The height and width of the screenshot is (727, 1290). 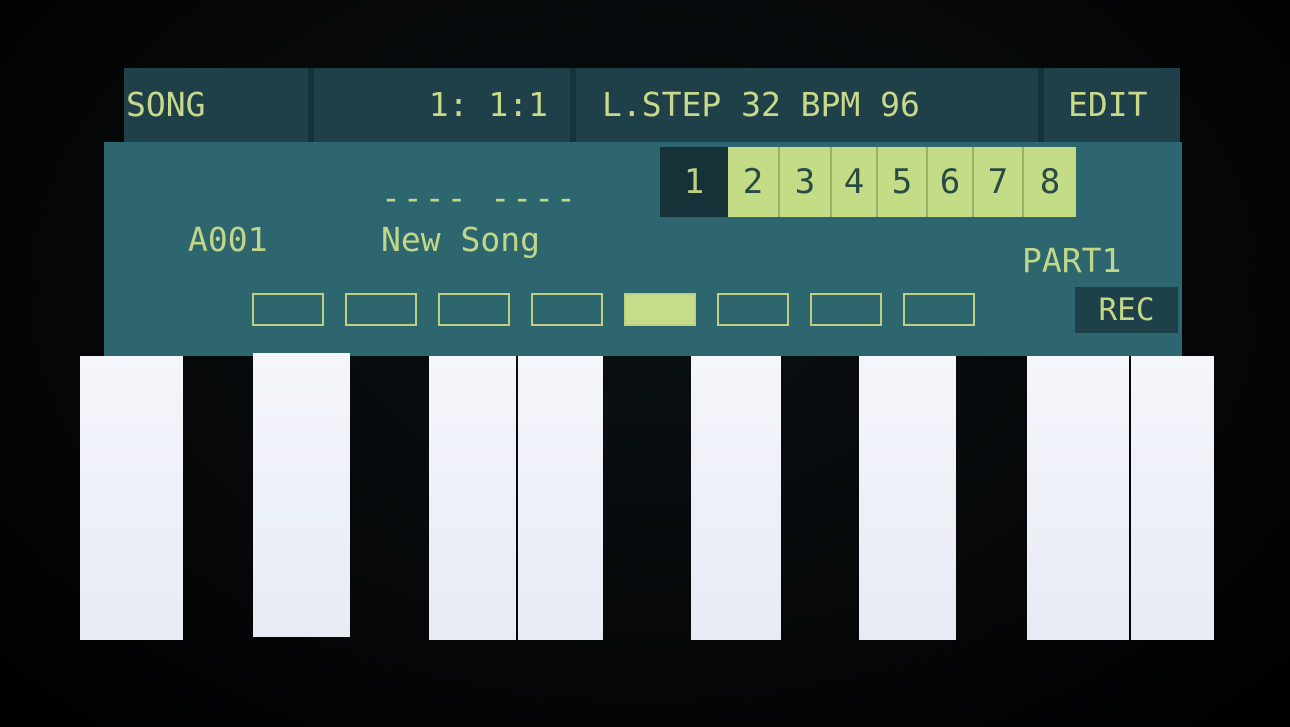 What do you see at coordinates (488, 104) in the screenshot?
I see `song-position-value: 1: 1:1` at bounding box center [488, 104].